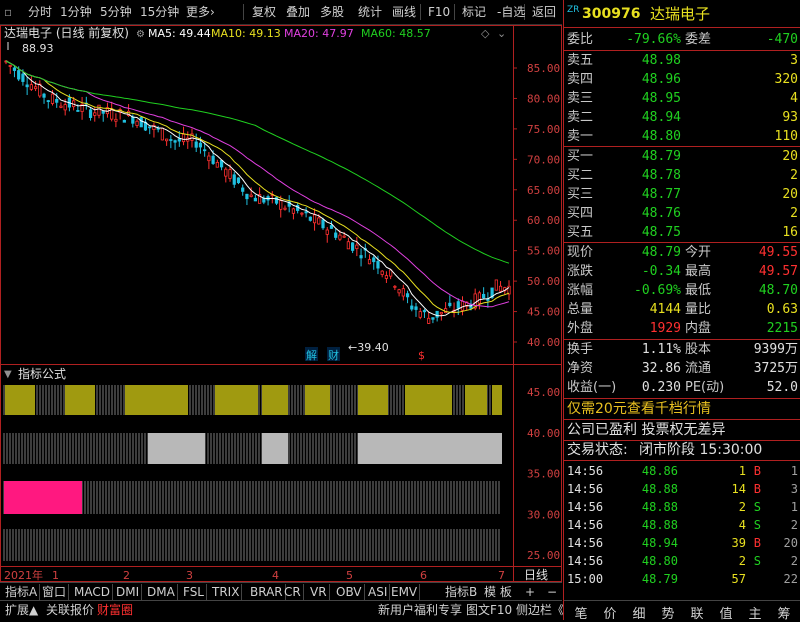  Describe the element at coordinates (511, 12) in the screenshot. I see `toolbar-item: -自选` at that location.